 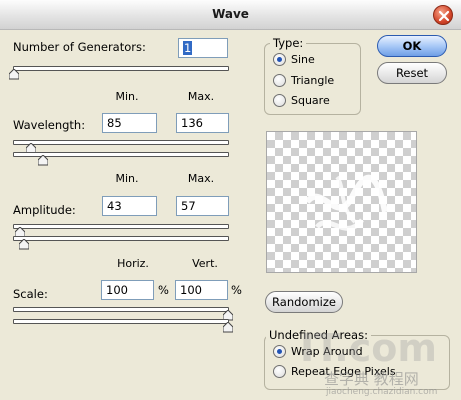 I want to click on amplitude-min-input: 43, so click(x=129, y=206).